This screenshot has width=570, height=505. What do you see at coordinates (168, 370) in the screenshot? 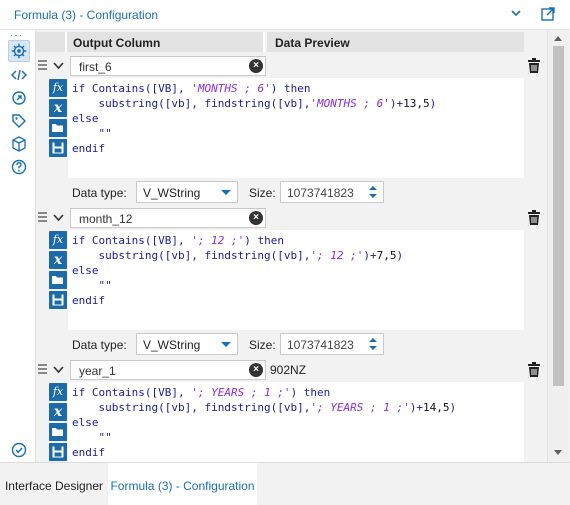
I see `output-column-name-input: year_1` at bounding box center [168, 370].